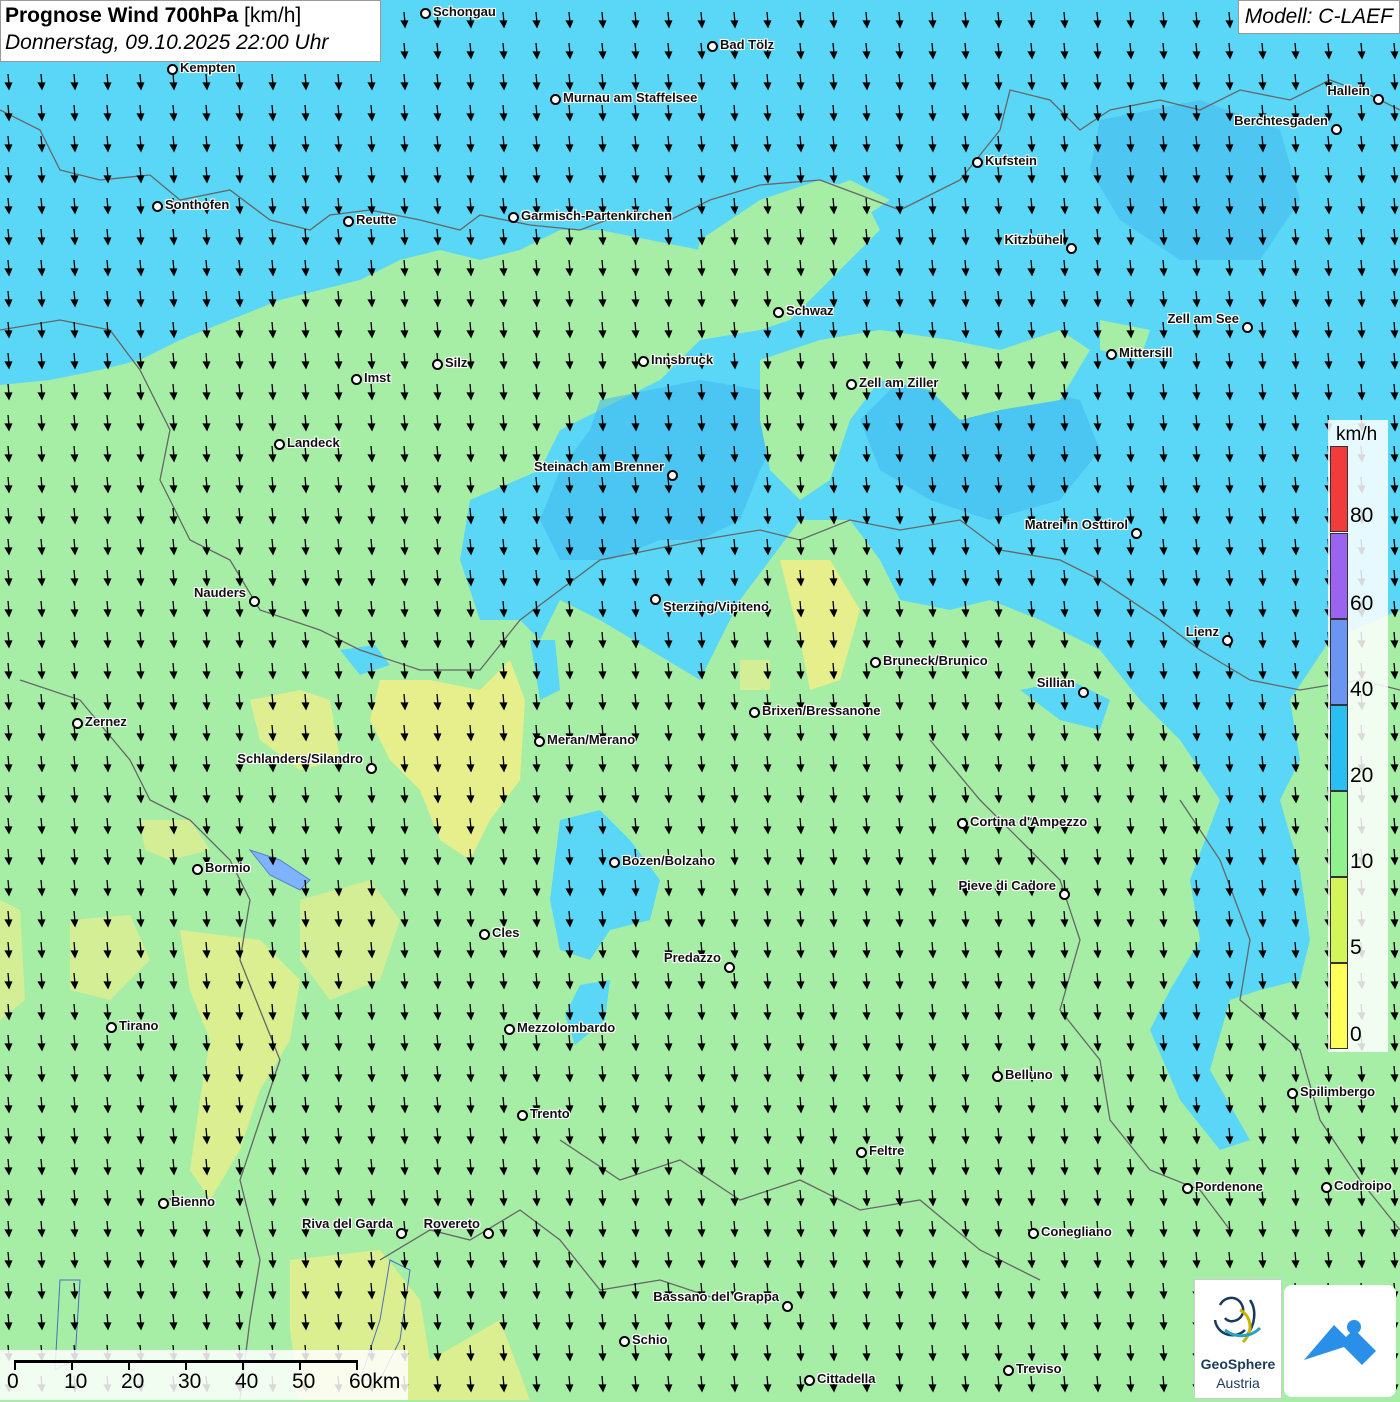  I want to click on city-label: Schio, so click(650, 1339).